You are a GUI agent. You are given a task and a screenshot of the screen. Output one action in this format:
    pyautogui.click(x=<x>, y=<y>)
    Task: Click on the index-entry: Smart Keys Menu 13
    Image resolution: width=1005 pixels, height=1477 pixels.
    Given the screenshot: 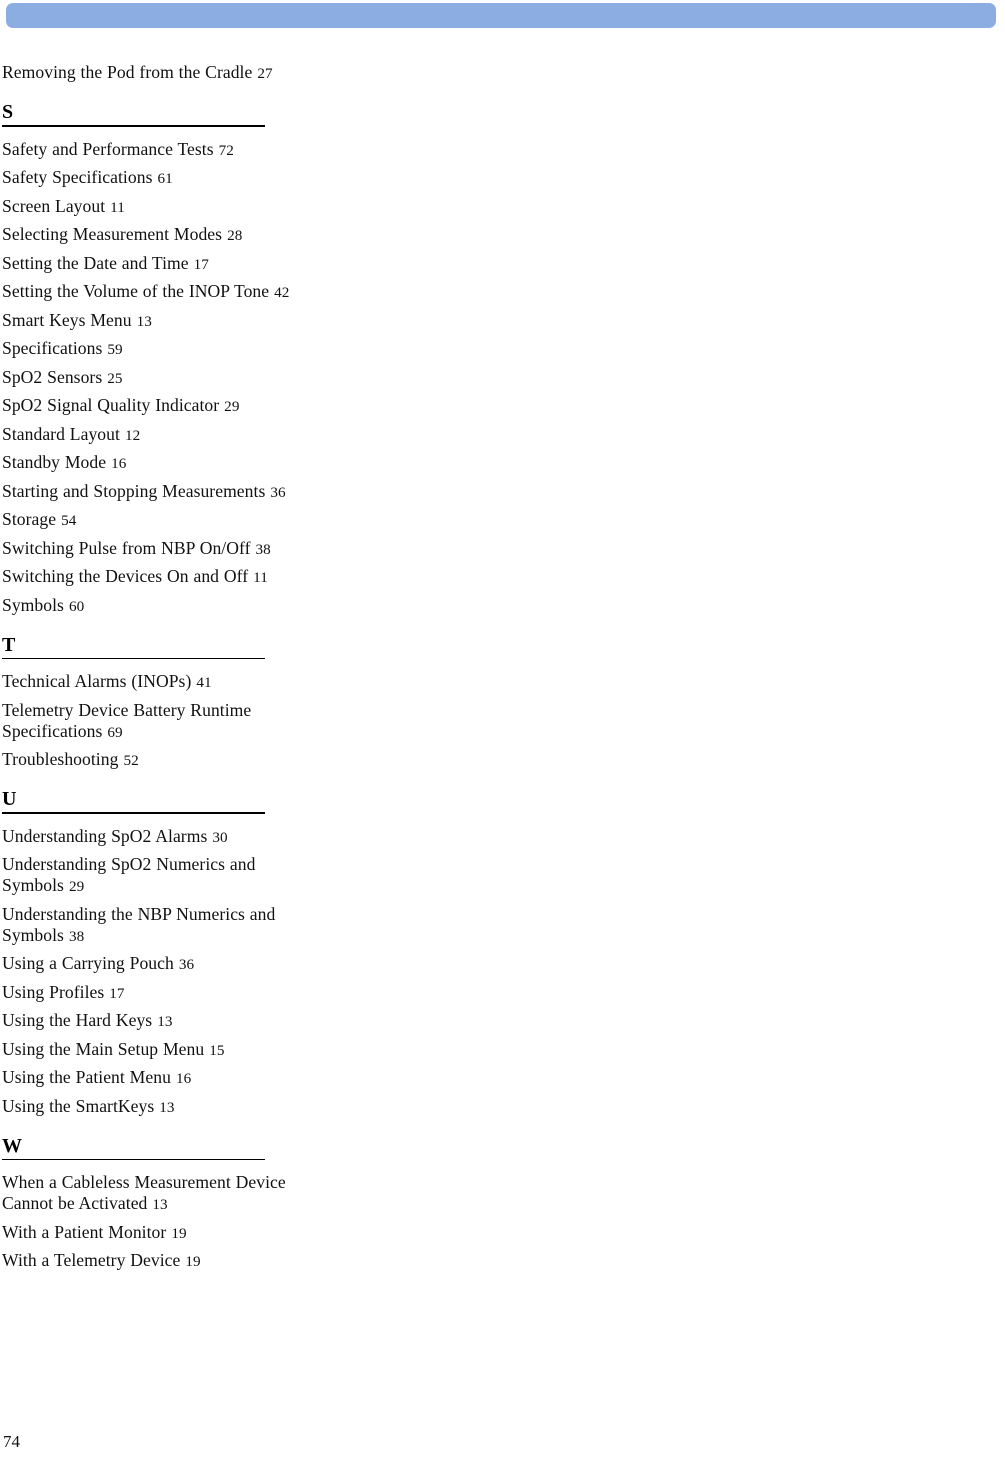 What is the action you would take?
    pyautogui.click(x=152, y=321)
    